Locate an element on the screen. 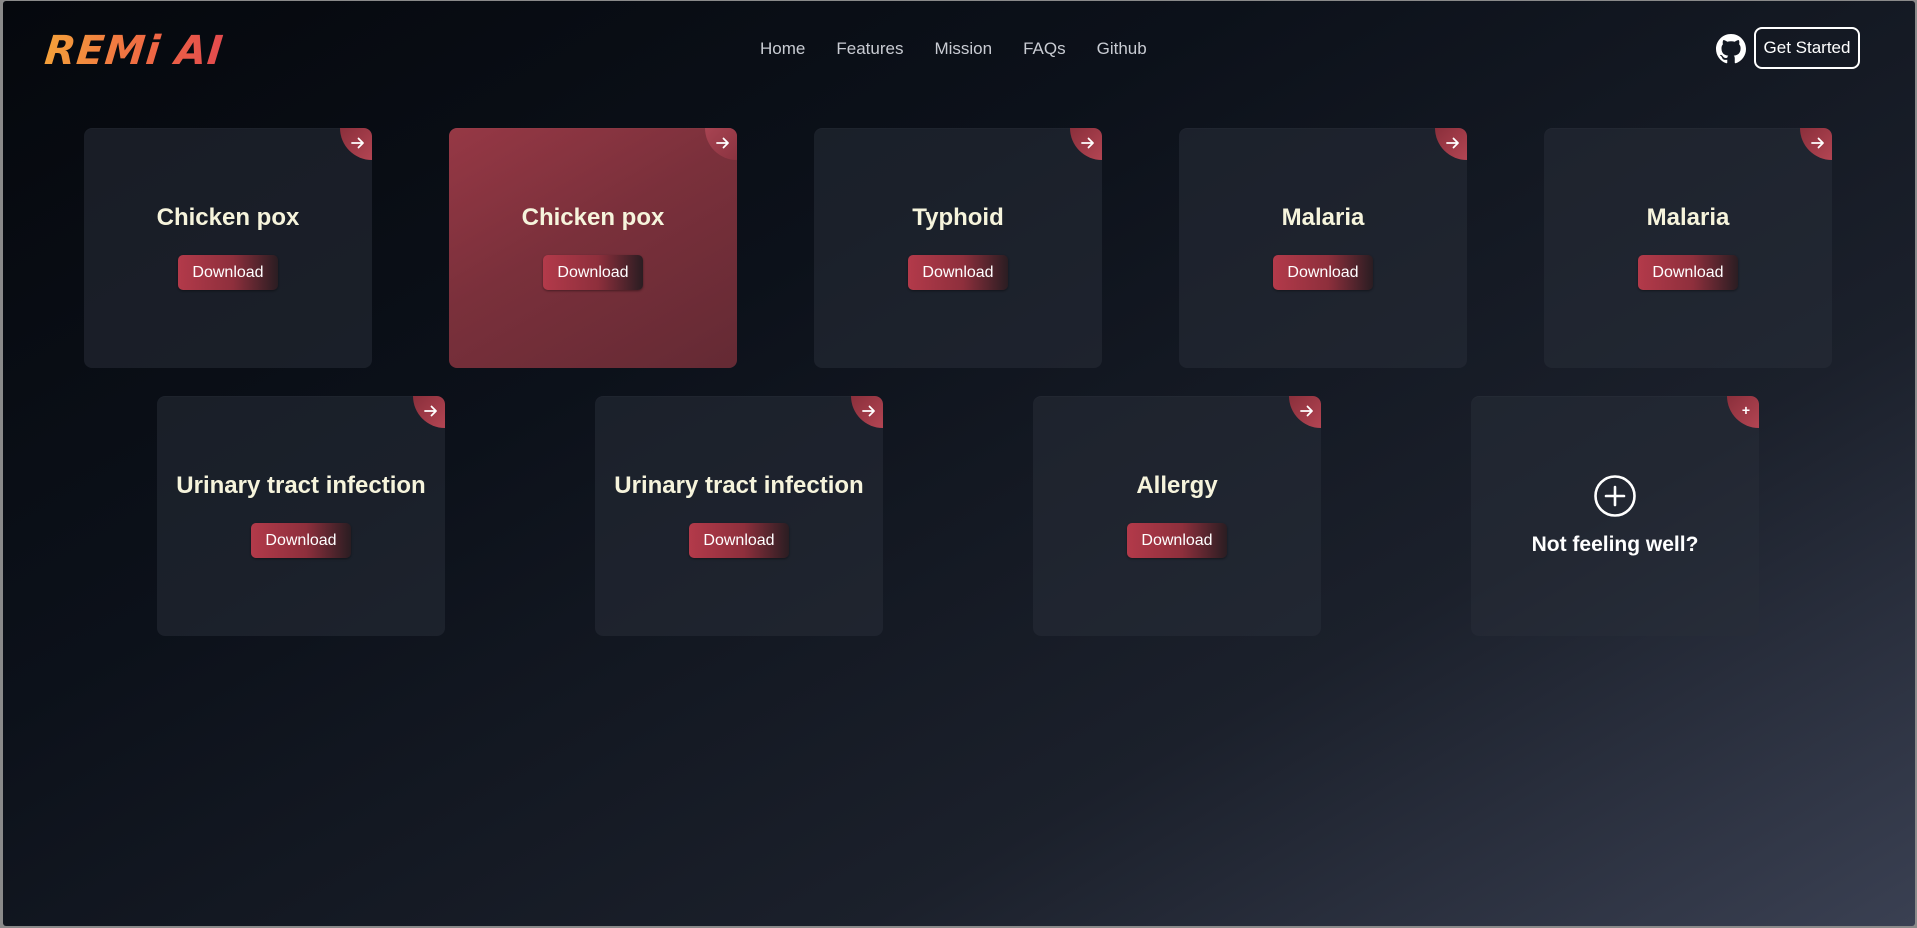  disease-card: Typhoid Download is located at coordinates (958, 248).